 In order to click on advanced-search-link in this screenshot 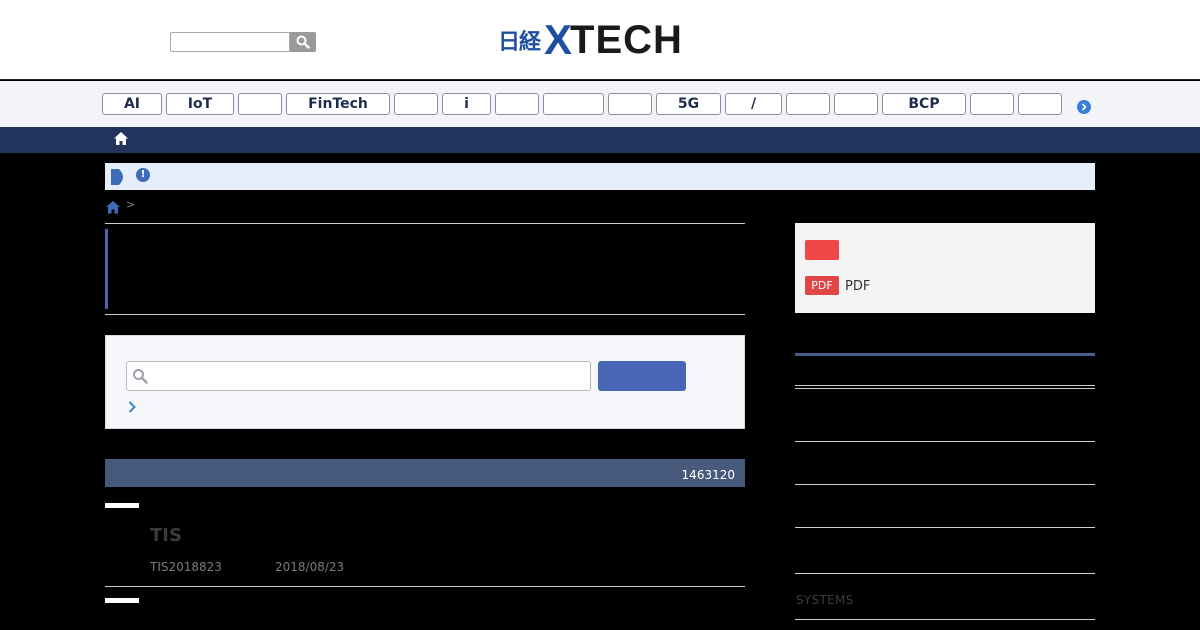, I will do `click(132, 408)`.